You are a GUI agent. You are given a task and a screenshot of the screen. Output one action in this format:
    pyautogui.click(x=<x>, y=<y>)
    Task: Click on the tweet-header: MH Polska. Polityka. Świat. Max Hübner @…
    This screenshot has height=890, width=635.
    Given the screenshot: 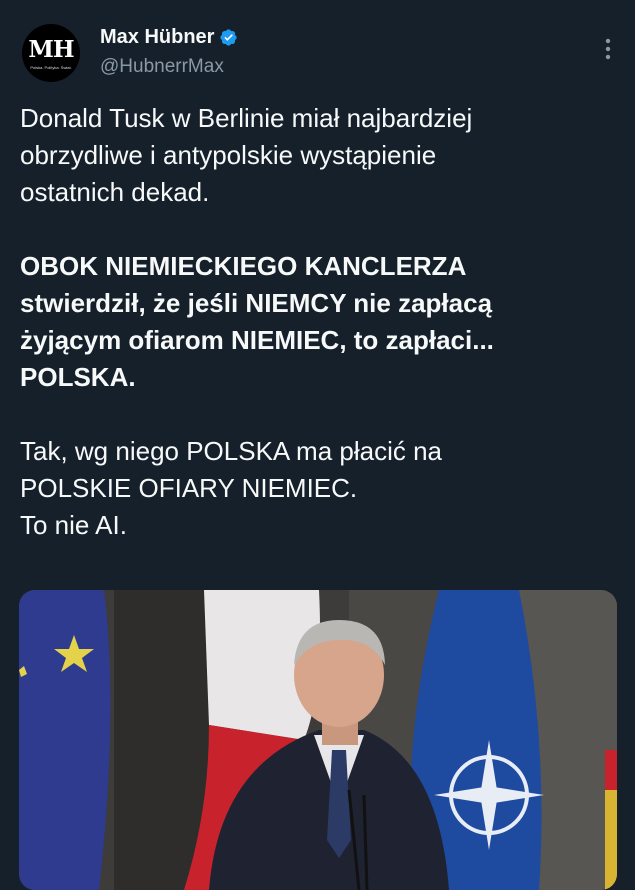 What is the action you would take?
    pyautogui.click(x=317, y=50)
    